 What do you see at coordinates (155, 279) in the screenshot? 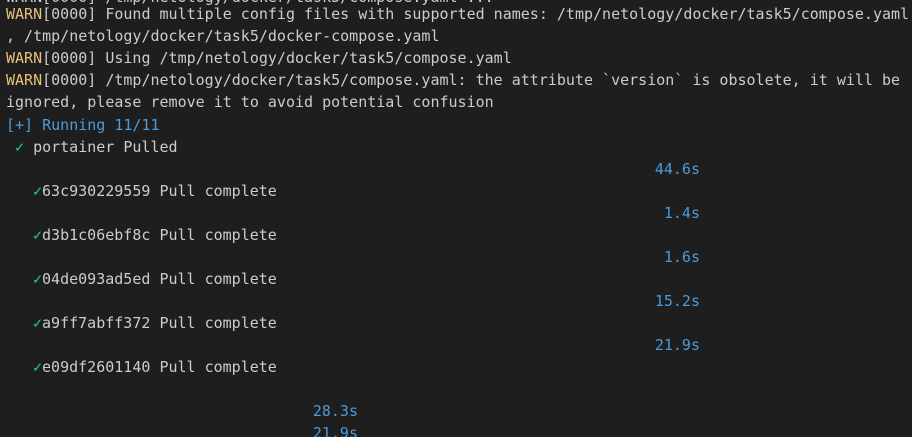
I see `layer-line: ✓04de093ad5ed Pull complete` at bounding box center [155, 279].